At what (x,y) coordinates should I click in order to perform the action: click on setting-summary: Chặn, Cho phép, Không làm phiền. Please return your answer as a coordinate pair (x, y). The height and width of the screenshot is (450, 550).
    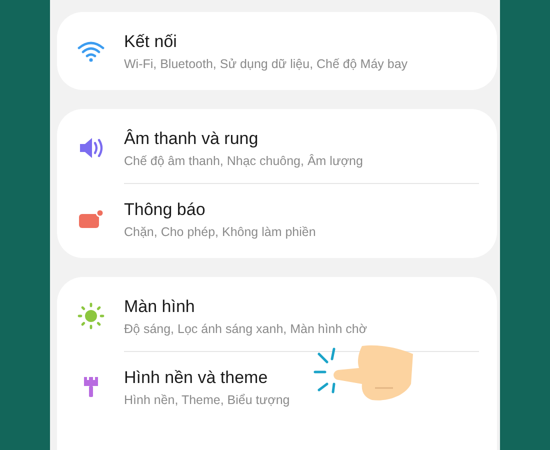
    Looking at the image, I should click on (220, 232).